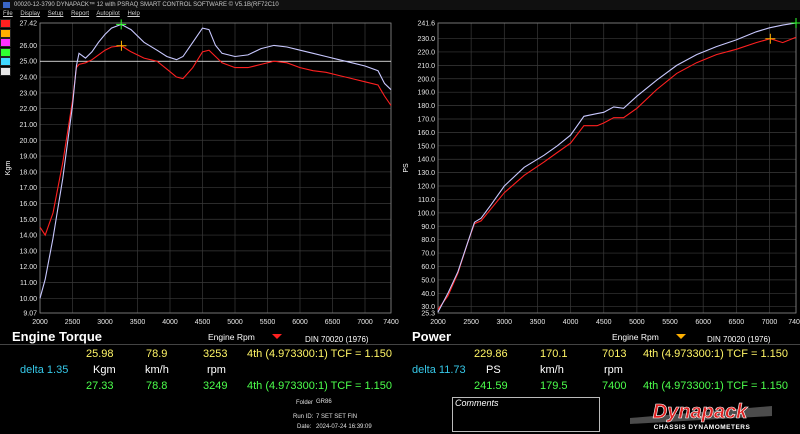  I want to click on folder-value: GR86, so click(324, 402).